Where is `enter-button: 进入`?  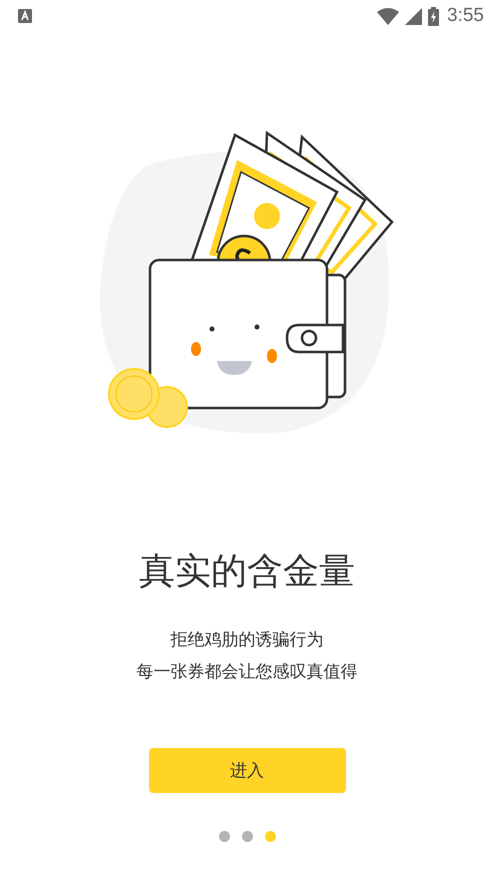 enter-button: 进入 is located at coordinates (247, 770).